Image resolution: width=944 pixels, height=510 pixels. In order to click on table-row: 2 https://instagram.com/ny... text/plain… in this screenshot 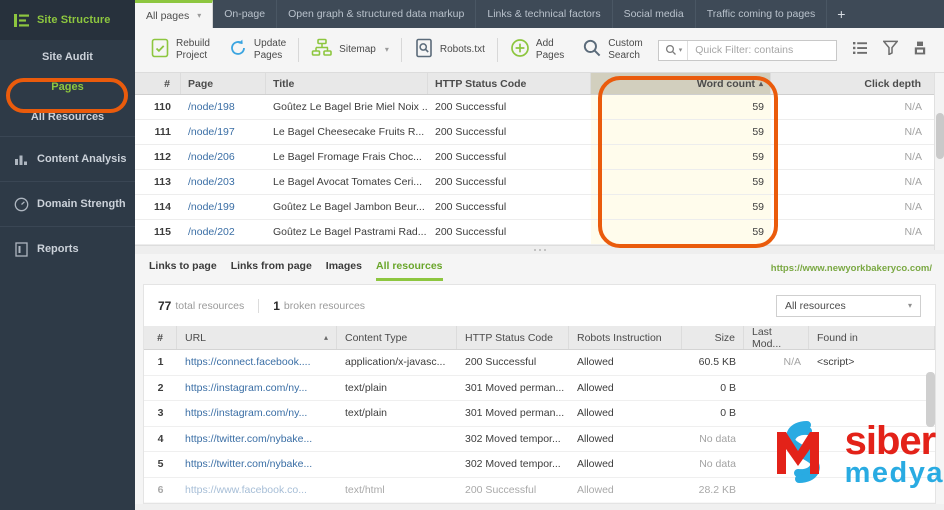, I will do `click(539, 388)`.